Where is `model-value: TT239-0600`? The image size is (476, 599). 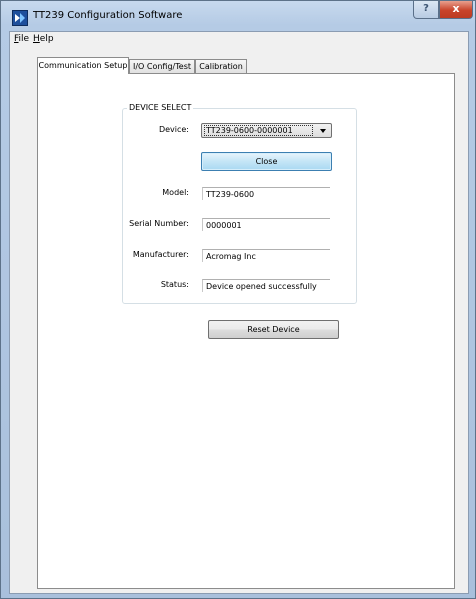 model-value: TT239-0600 is located at coordinates (266, 193).